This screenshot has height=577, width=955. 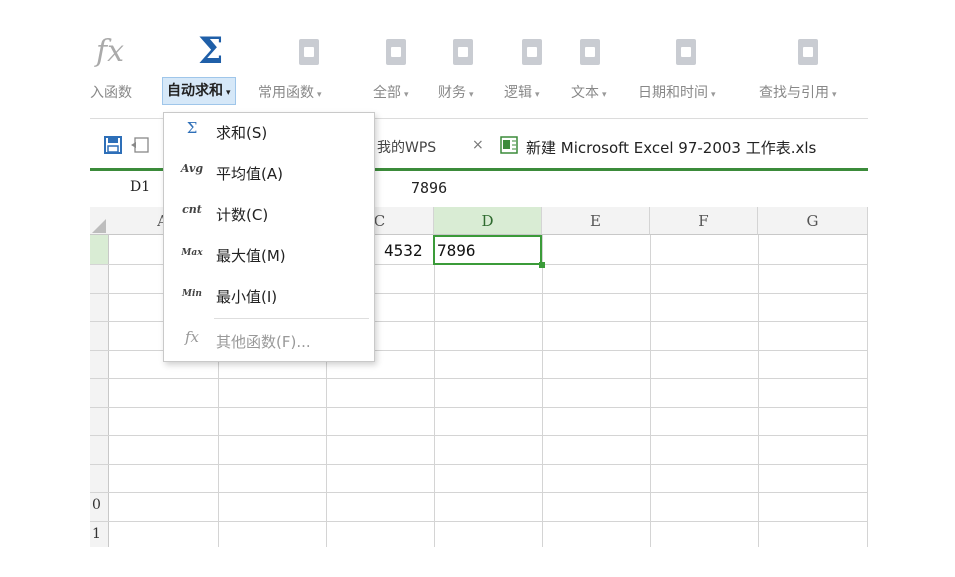 What do you see at coordinates (794, 93) in the screenshot?
I see `lookup-reference-label: 查找与引用` at bounding box center [794, 93].